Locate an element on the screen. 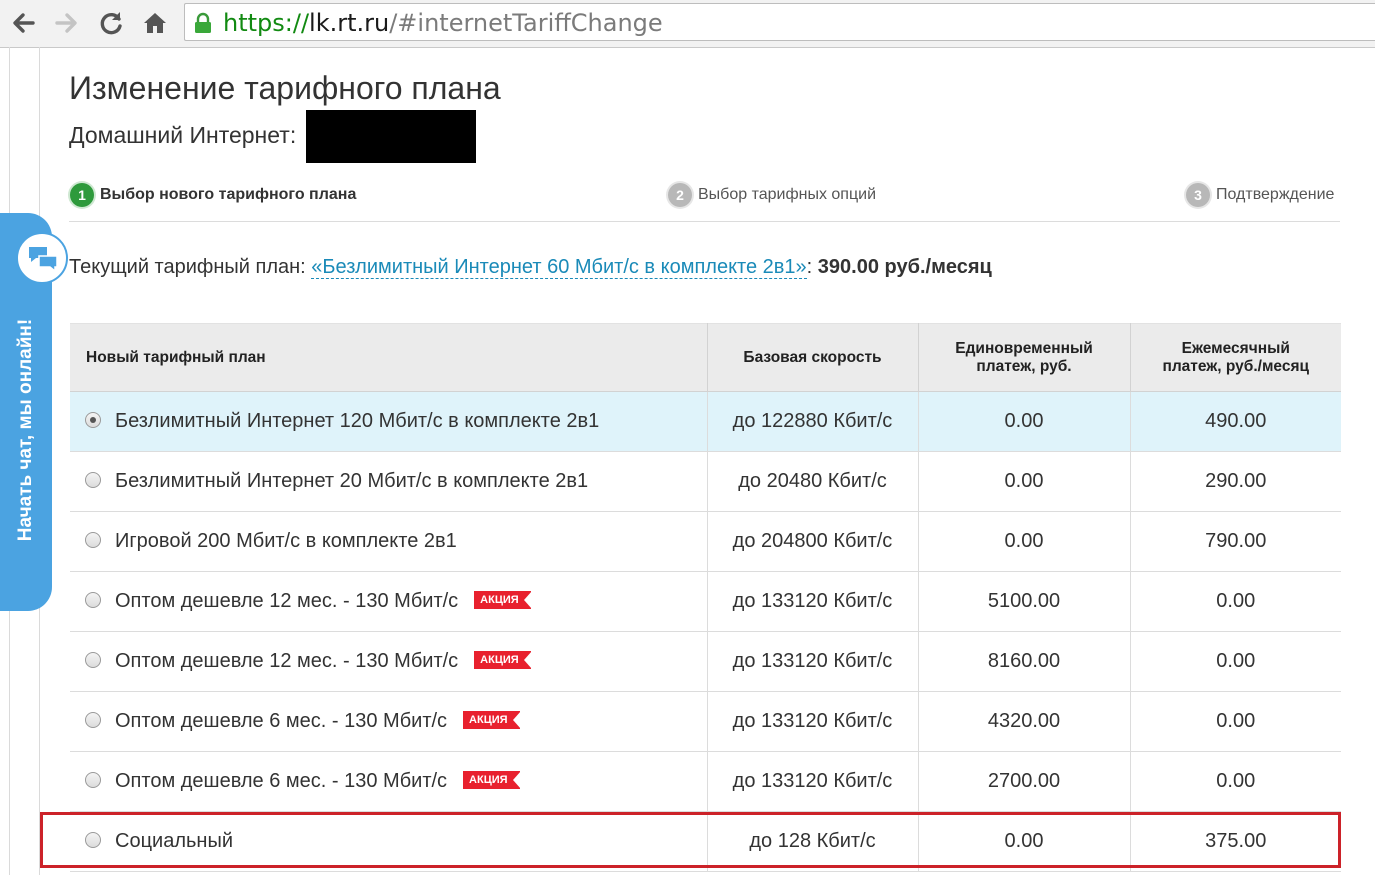 Image resolution: width=1375 pixels, height=875 pixels. browser-toolbar: https://lk.rt.ru/#internetTariffChange is located at coordinates (687, 24).